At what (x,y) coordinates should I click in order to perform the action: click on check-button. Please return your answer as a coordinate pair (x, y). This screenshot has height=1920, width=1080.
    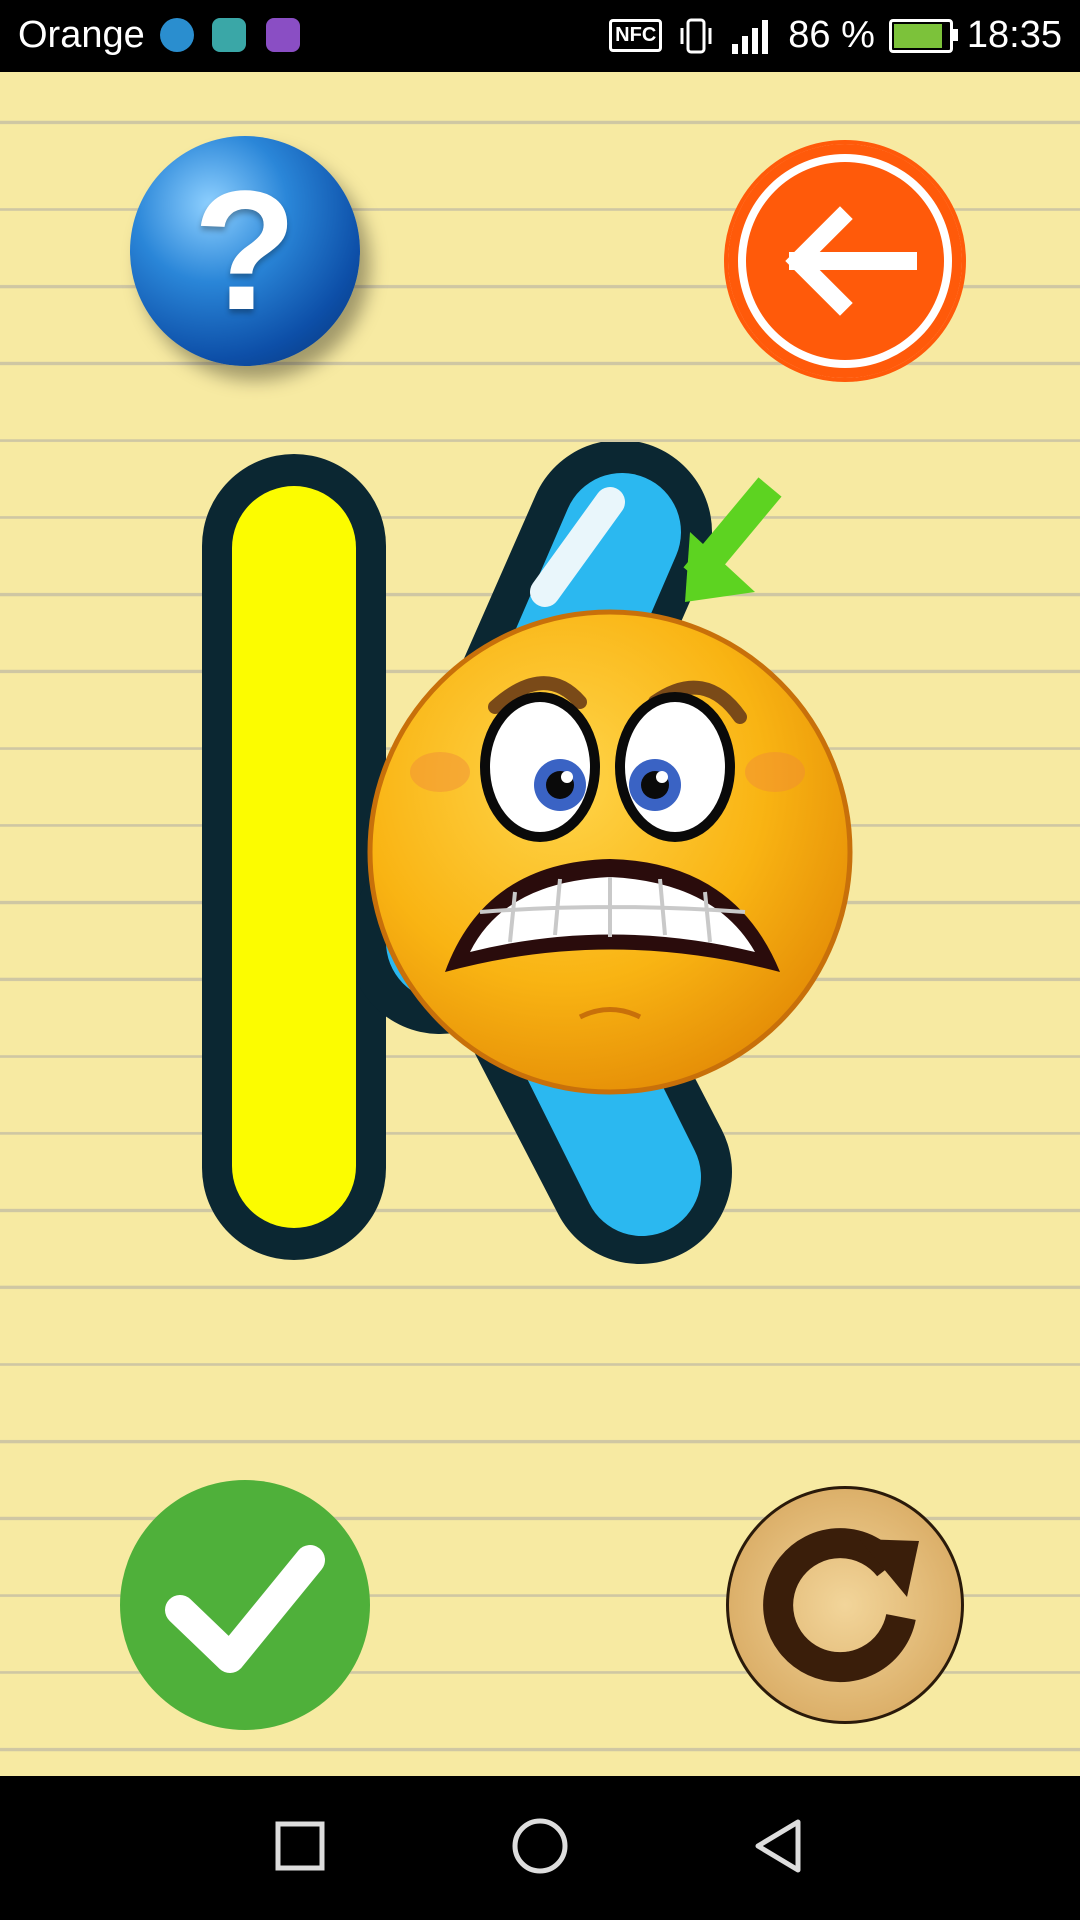
    Looking at the image, I should click on (245, 1605).